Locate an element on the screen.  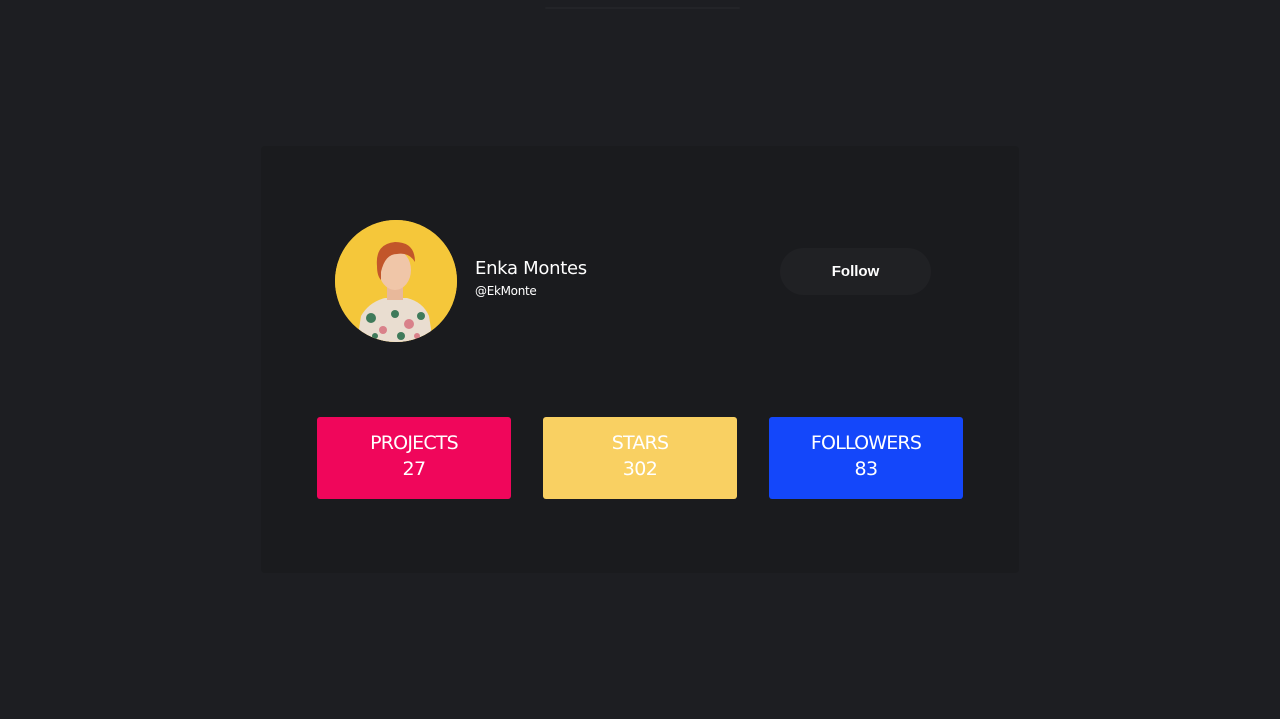
stat-projects-value: 27 is located at coordinates (414, 469).